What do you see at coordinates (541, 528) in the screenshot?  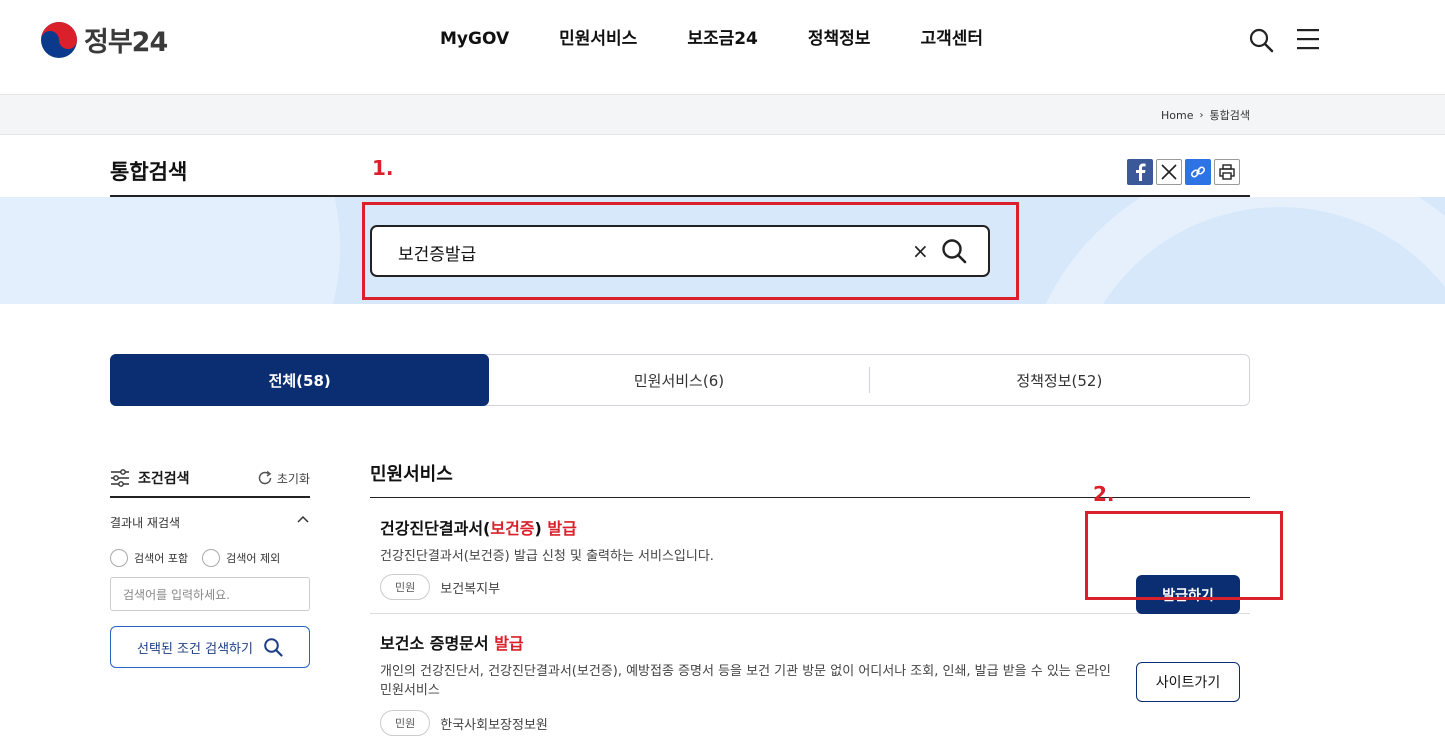 I see `result-title-text: )` at bounding box center [541, 528].